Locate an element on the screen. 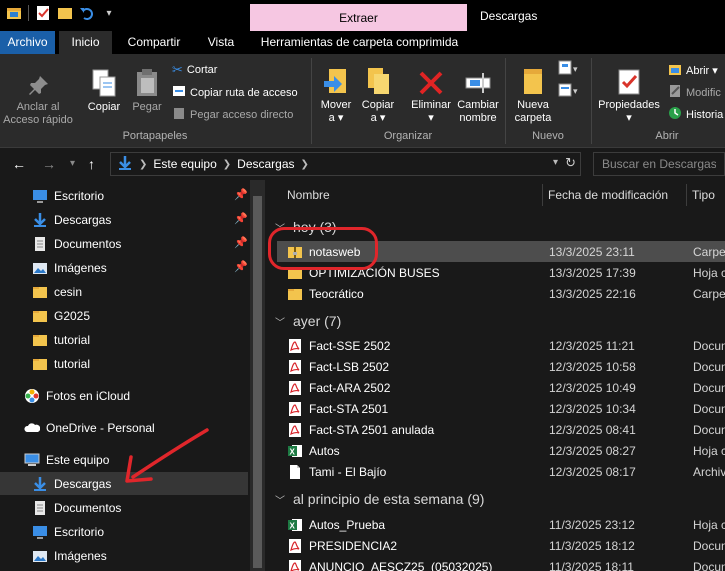  file-type: Hoja c is located at coordinates (709, 272).